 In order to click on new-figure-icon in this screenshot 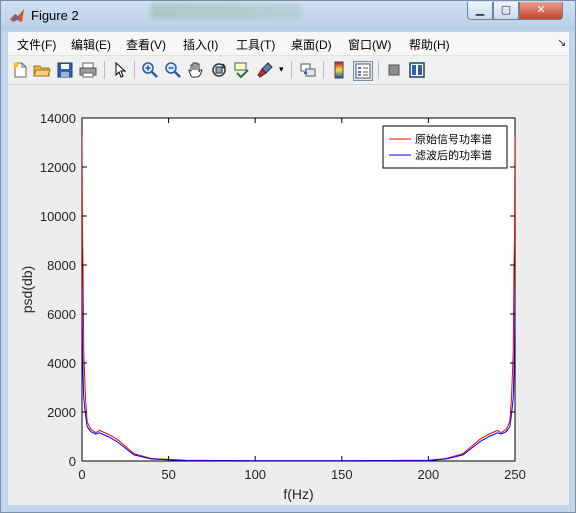, I will do `click(20, 70)`.